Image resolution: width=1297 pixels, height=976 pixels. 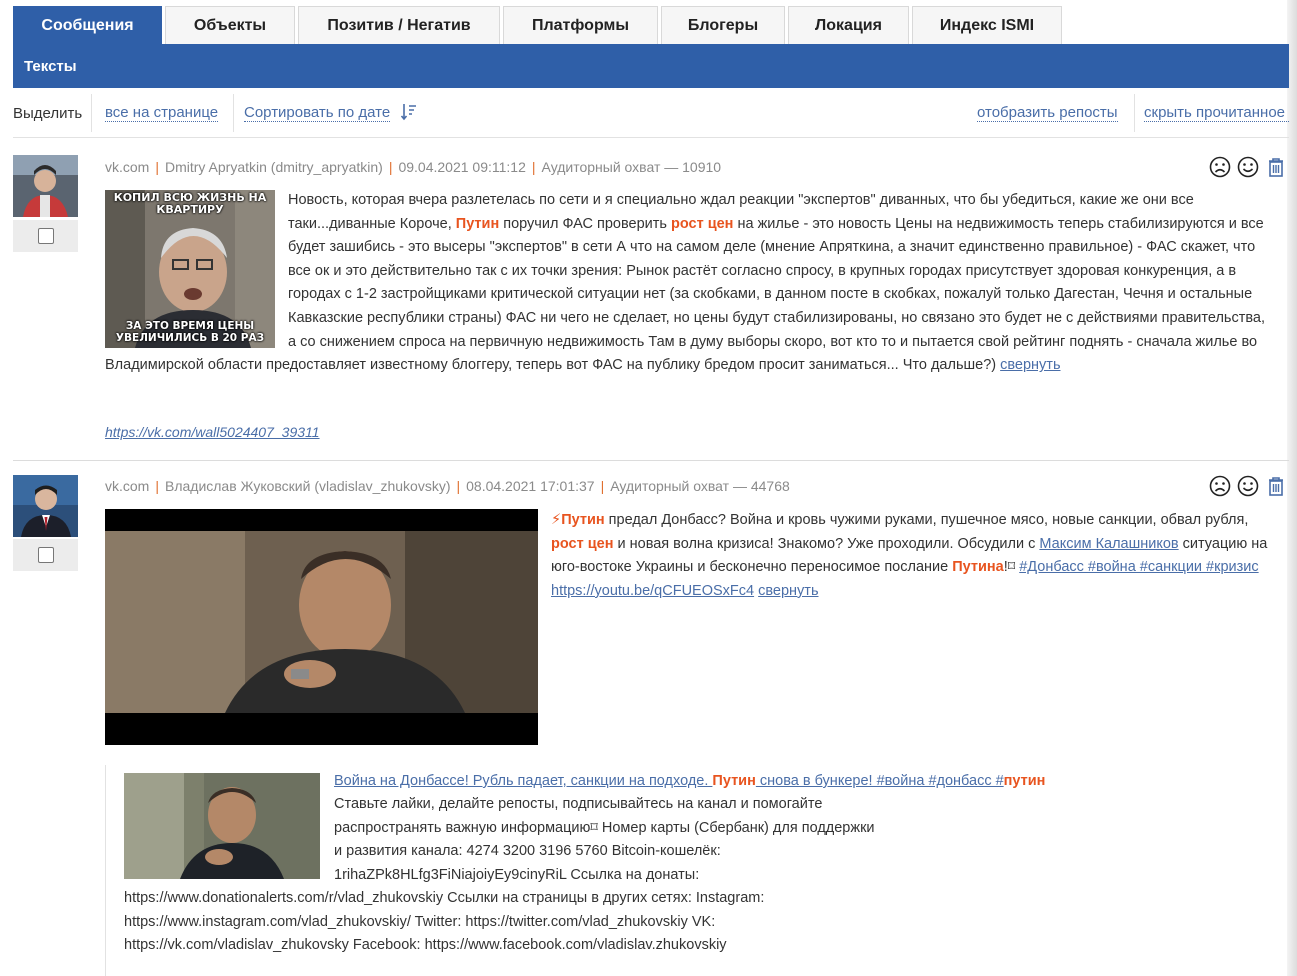 I want to click on select-label: Выделить, so click(x=48, y=113).